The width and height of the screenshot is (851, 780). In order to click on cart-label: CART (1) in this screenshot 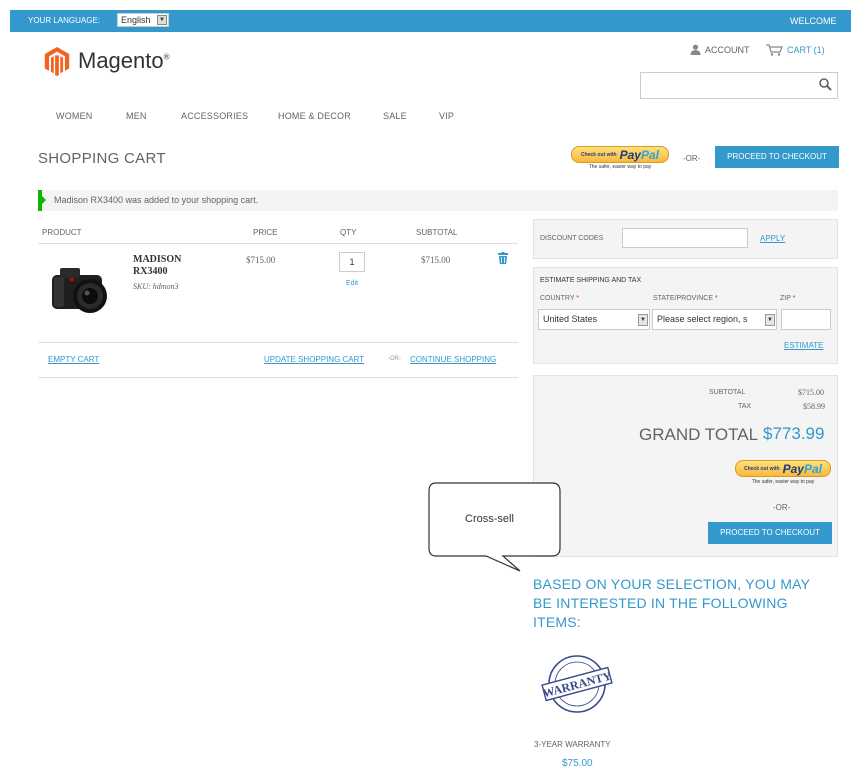, I will do `click(806, 50)`.